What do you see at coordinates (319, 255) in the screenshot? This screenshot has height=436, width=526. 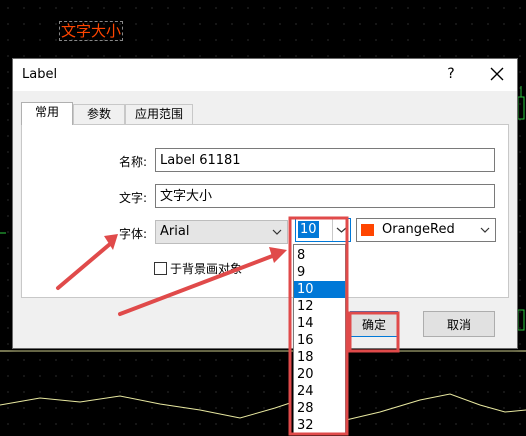 I see `font-size-option: 8` at bounding box center [319, 255].